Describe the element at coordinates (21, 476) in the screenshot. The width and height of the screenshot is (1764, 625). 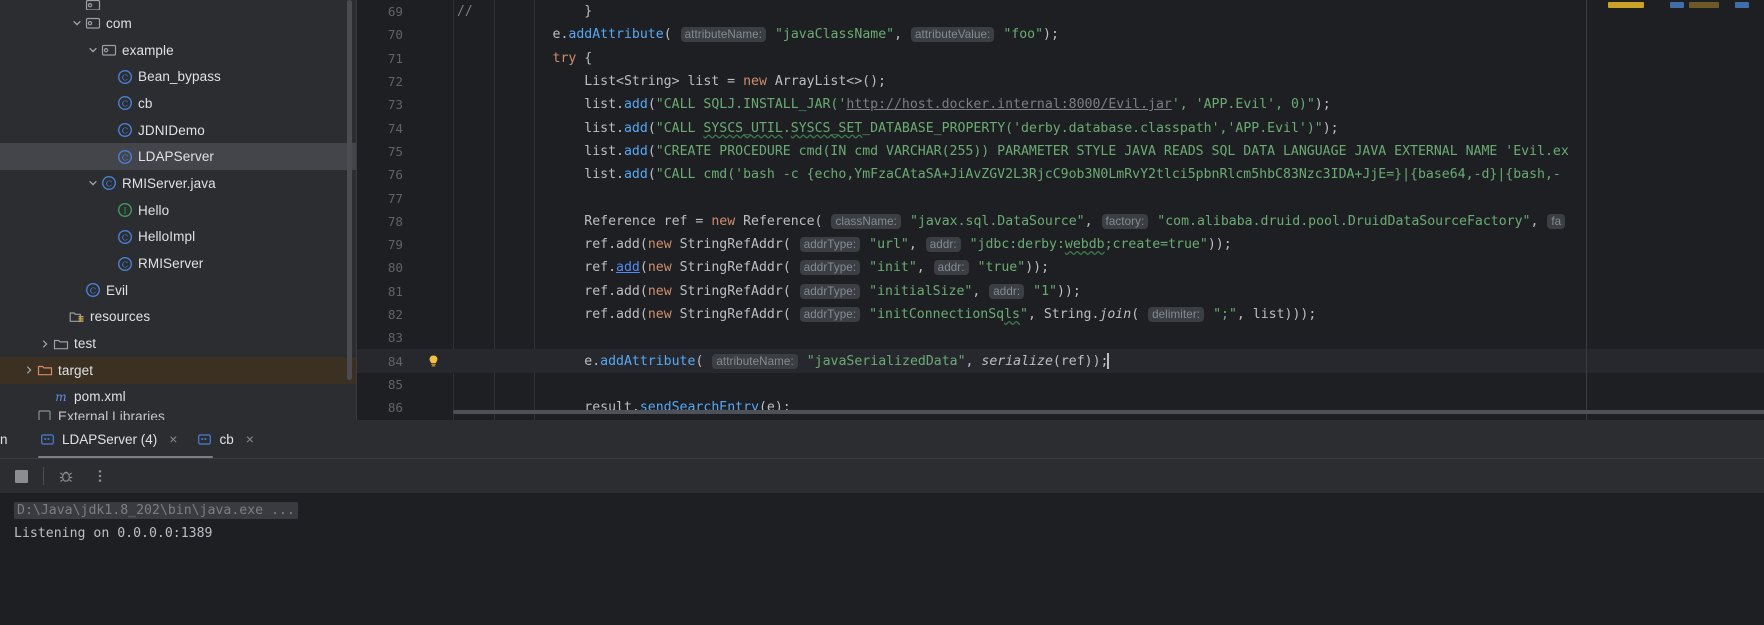
I see `stop-button` at that location.